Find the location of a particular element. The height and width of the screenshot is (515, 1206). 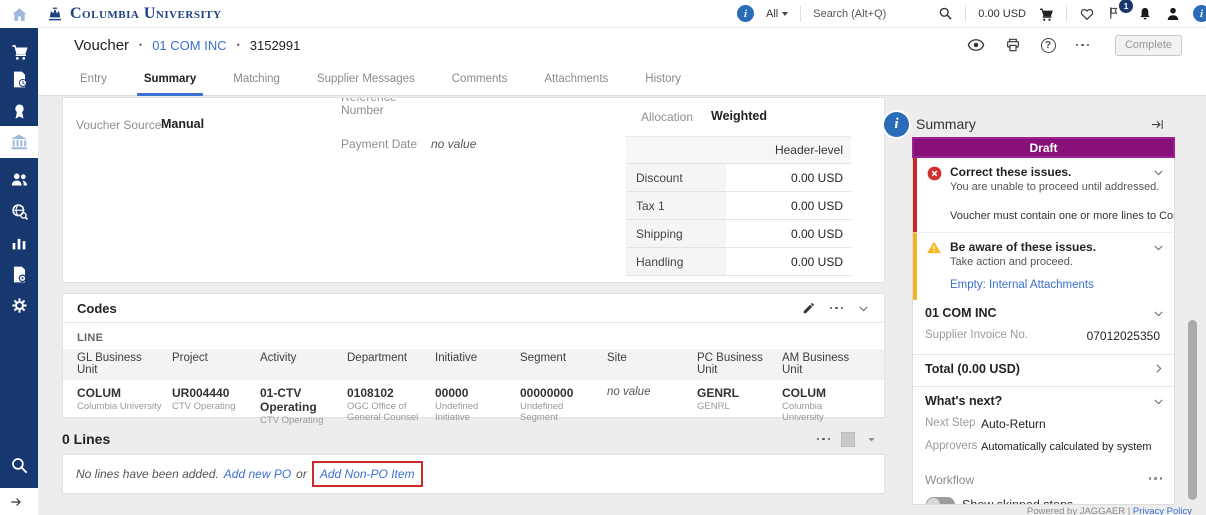

lines-view-button is located at coordinates (848, 439).